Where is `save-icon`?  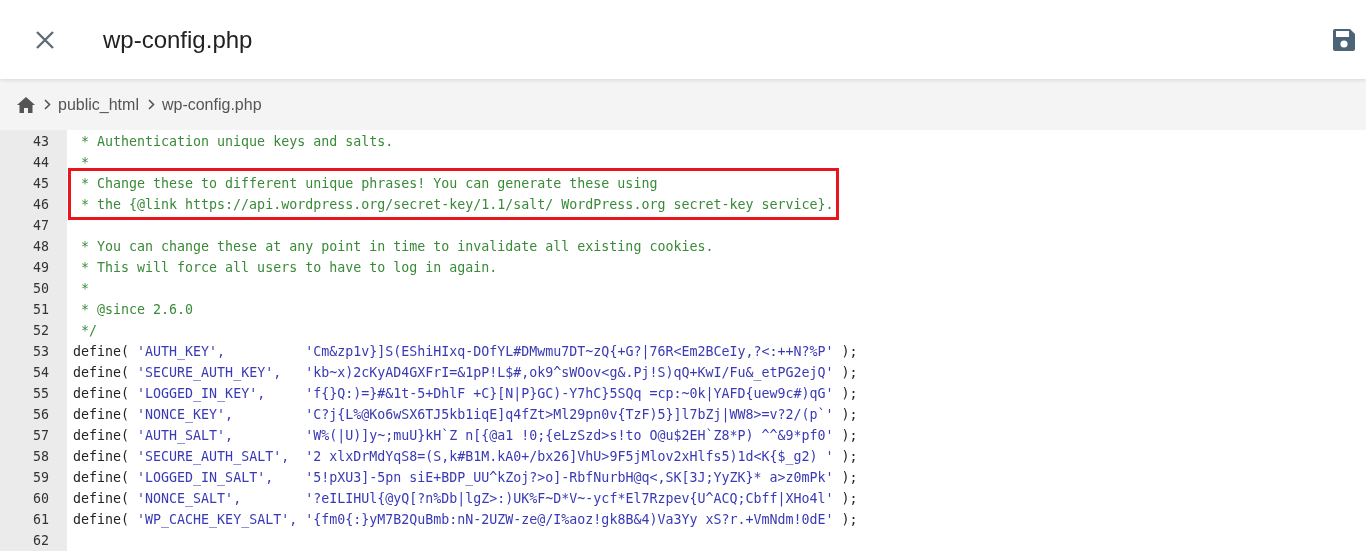
save-icon is located at coordinates (1344, 39).